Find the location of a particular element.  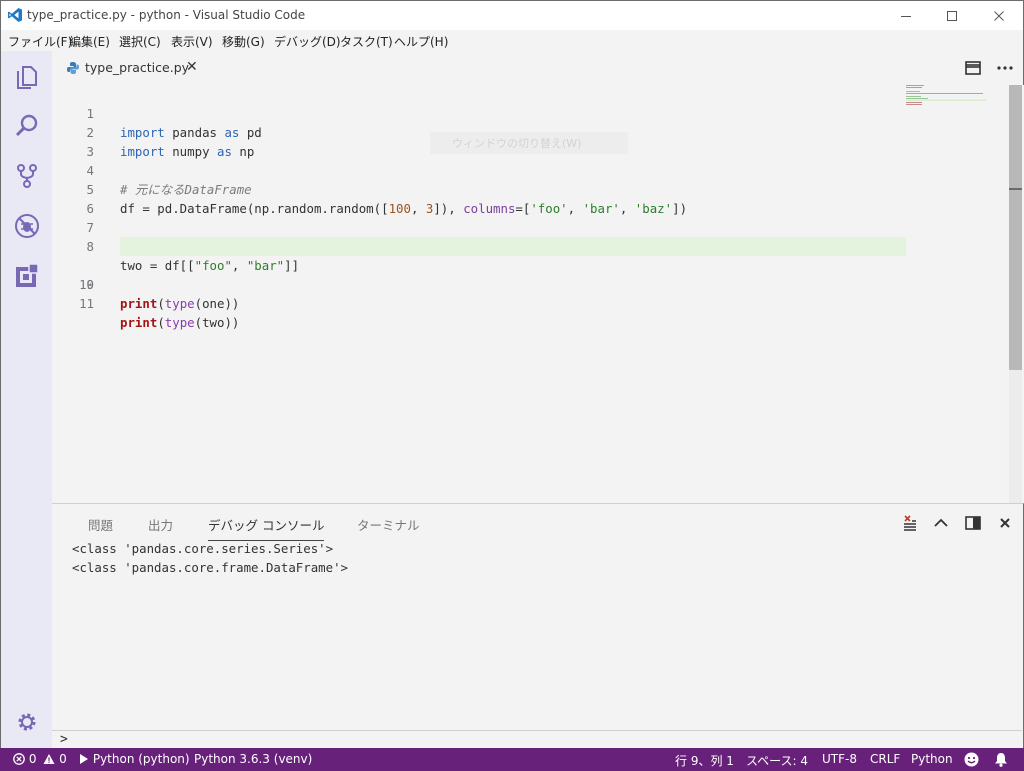

activity-bar is located at coordinates (26, 399).